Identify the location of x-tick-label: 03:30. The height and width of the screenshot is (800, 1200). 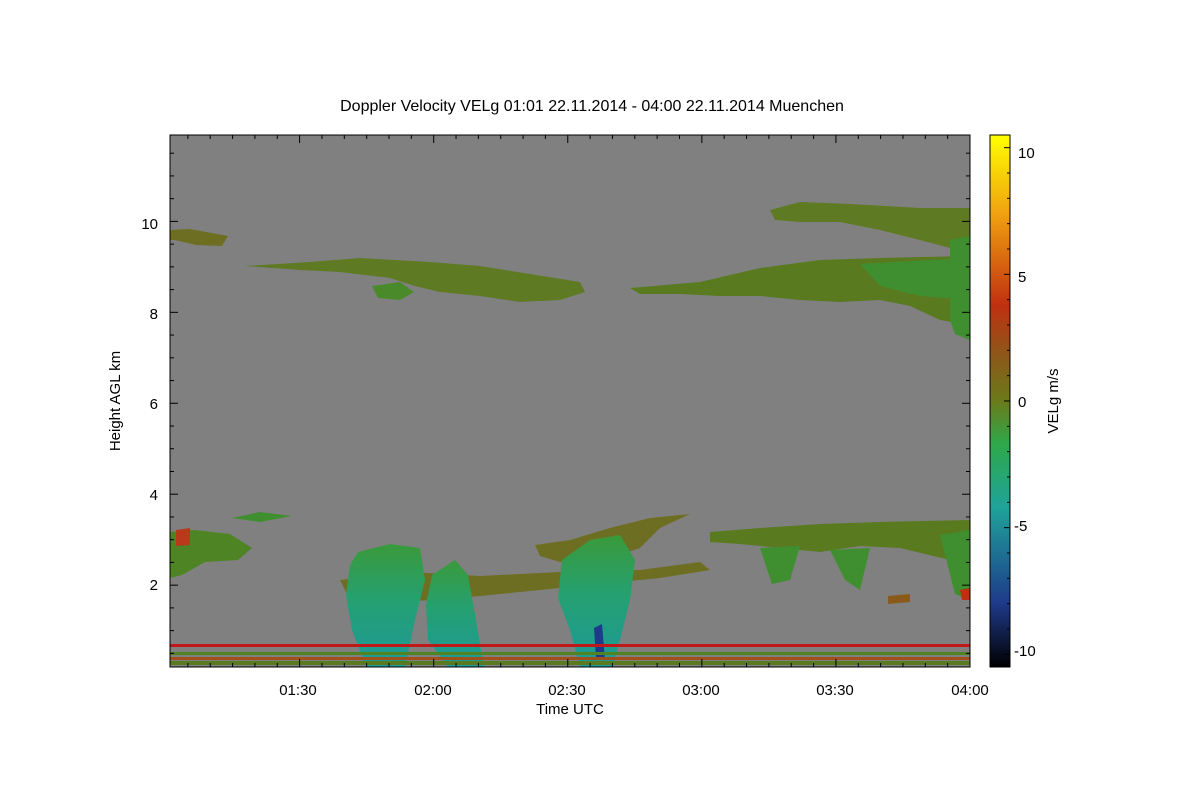
(835, 690).